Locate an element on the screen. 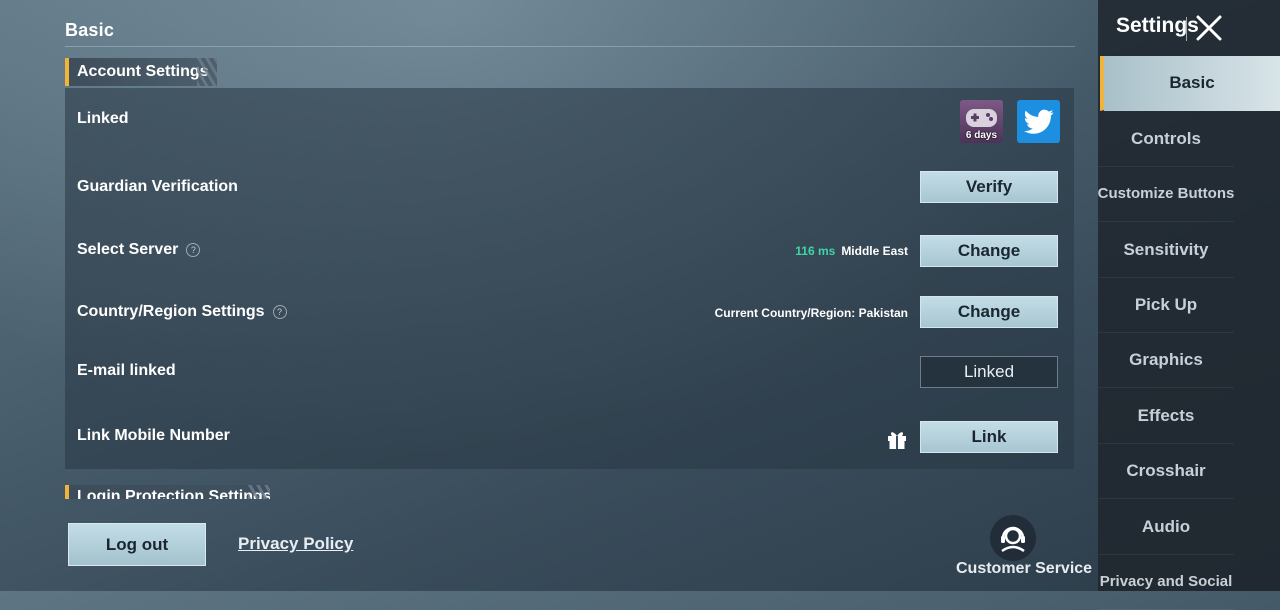 The image size is (1280, 610). title-divider is located at coordinates (1186, 29).